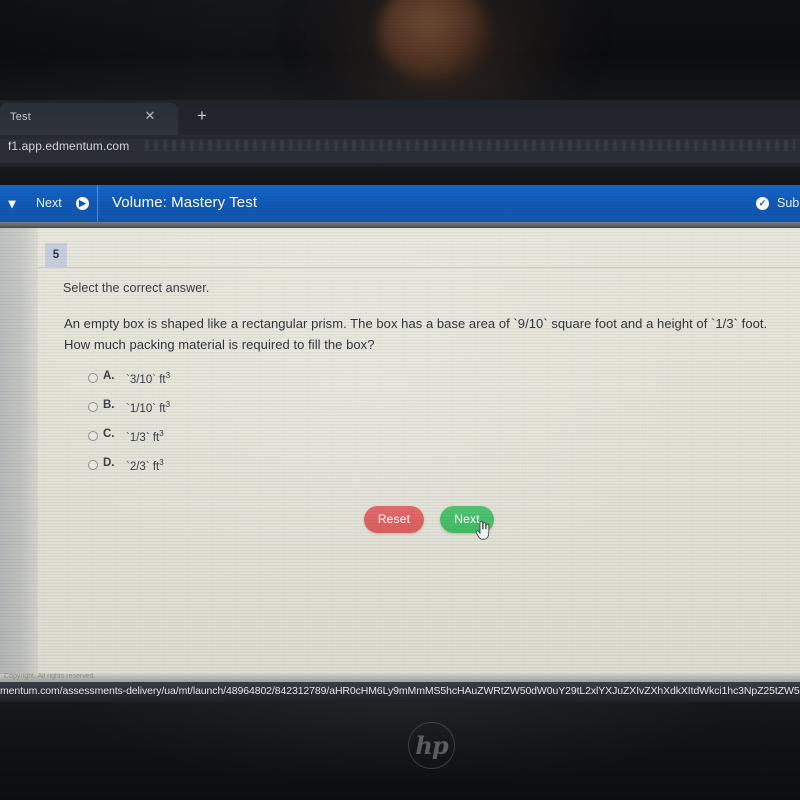 This screenshot has height=800, width=800. What do you see at coordinates (419, 267) in the screenshot?
I see `question-divider` at bounding box center [419, 267].